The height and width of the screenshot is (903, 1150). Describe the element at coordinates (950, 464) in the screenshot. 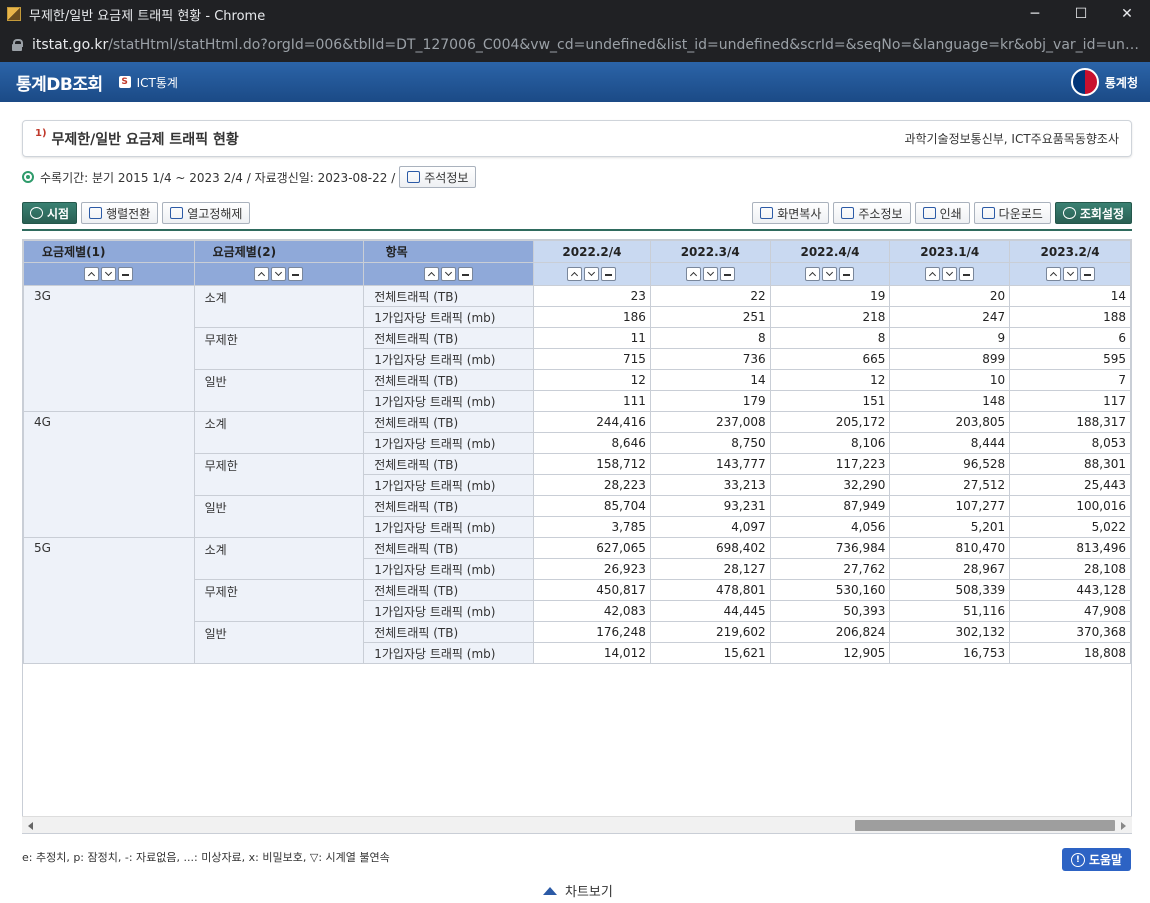

I see `table-cell: 96,528` at that location.